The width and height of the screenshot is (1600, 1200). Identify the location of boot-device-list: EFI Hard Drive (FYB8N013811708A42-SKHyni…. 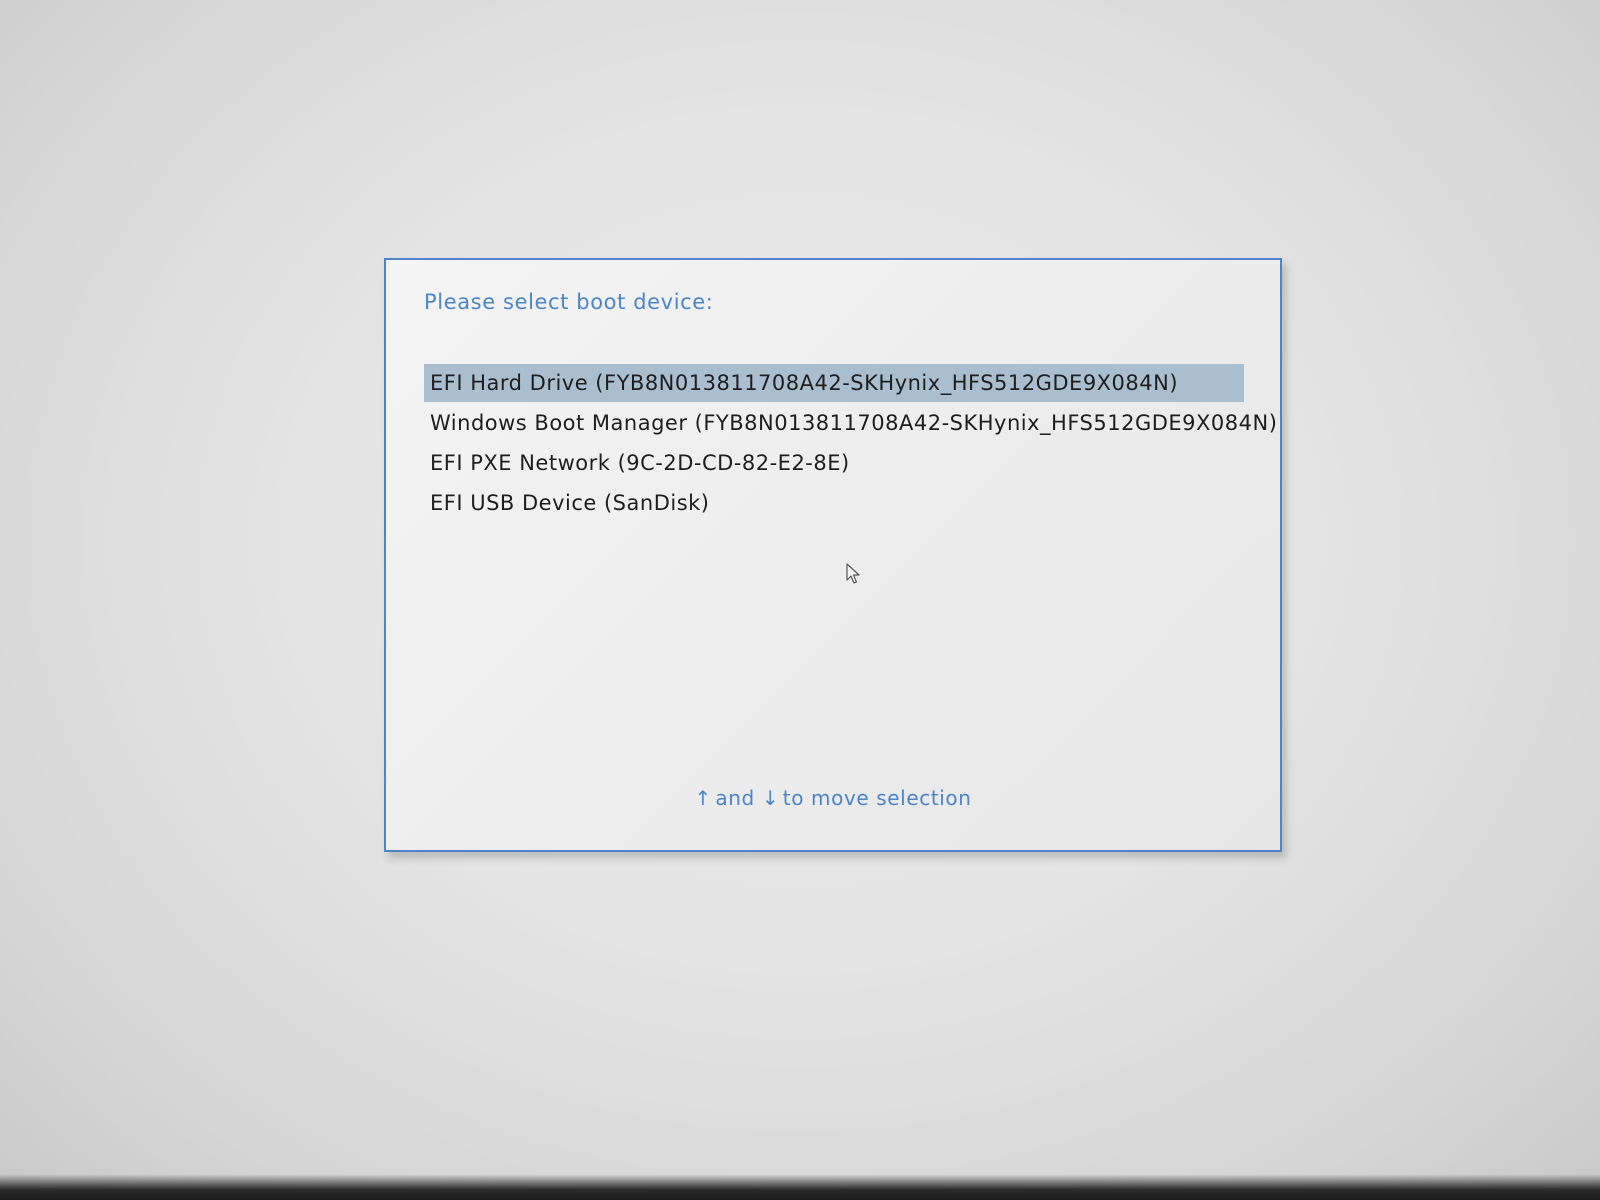
(850, 444).